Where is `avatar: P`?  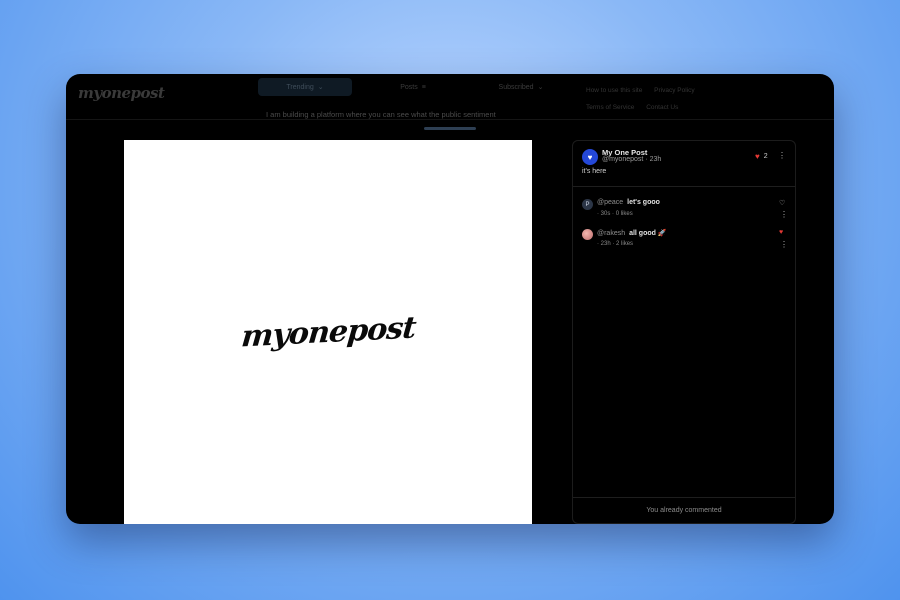
avatar: P is located at coordinates (587, 204).